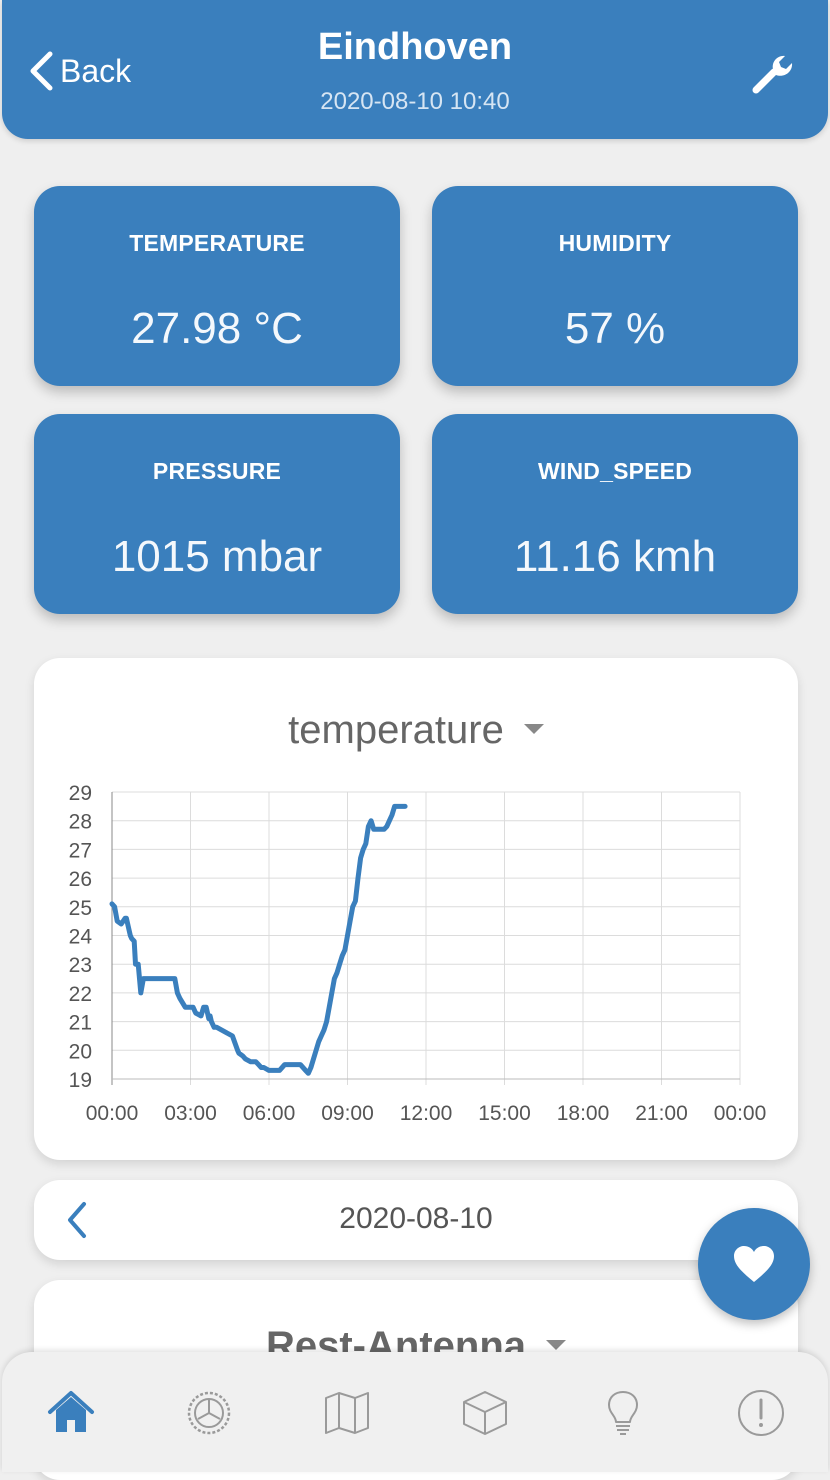 This screenshot has width=830, height=1480. I want to click on cube-icon, so click(485, 1413).